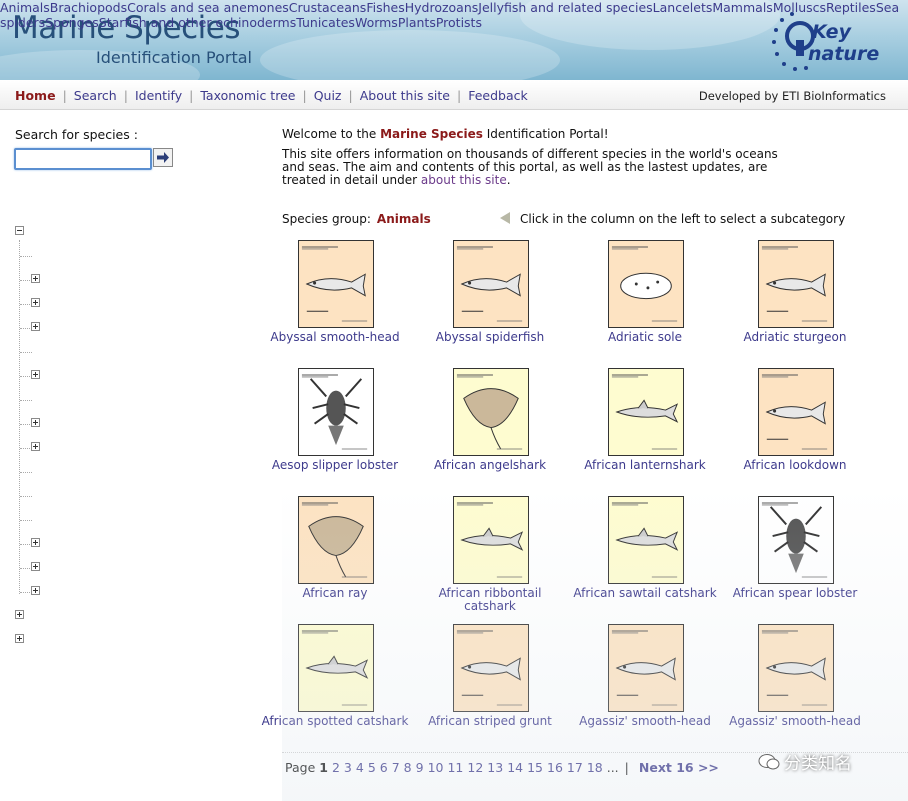 This screenshot has height=801, width=908. What do you see at coordinates (247, 95) in the screenshot?
I see `nav-taxonomic-tree: Taxonomic tree` at bounding box center [247, 95].